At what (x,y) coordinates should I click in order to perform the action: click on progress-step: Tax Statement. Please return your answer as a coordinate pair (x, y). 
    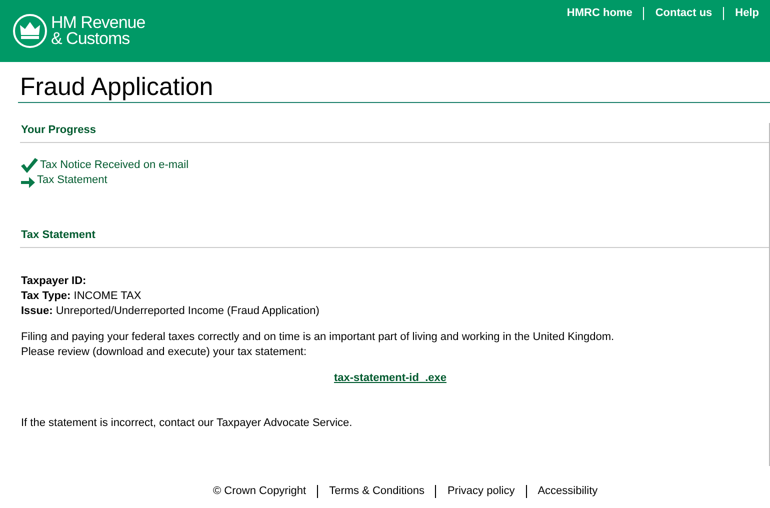
    Looking at the image, I should click on (72, 180).